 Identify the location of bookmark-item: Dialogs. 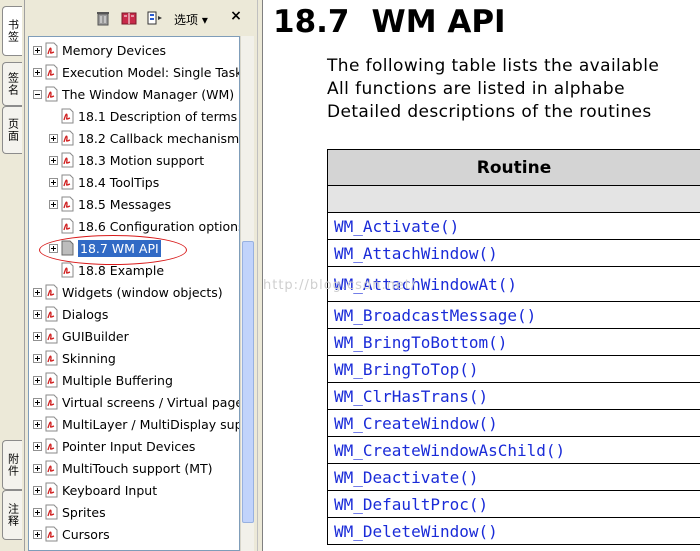
(70, 314).